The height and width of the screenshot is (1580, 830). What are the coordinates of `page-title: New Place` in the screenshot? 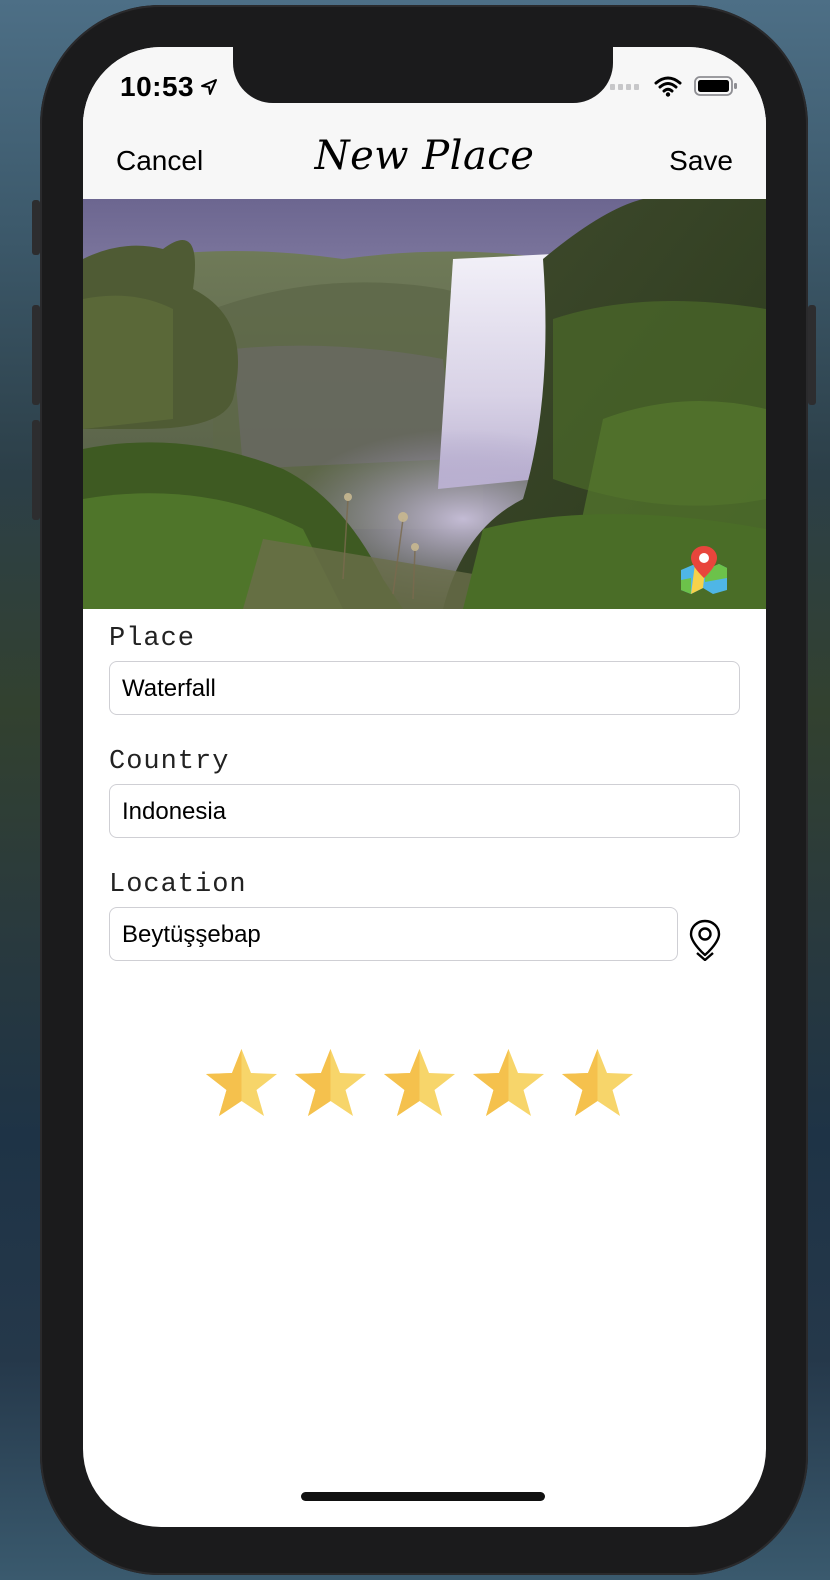 It's located at (424, 156).